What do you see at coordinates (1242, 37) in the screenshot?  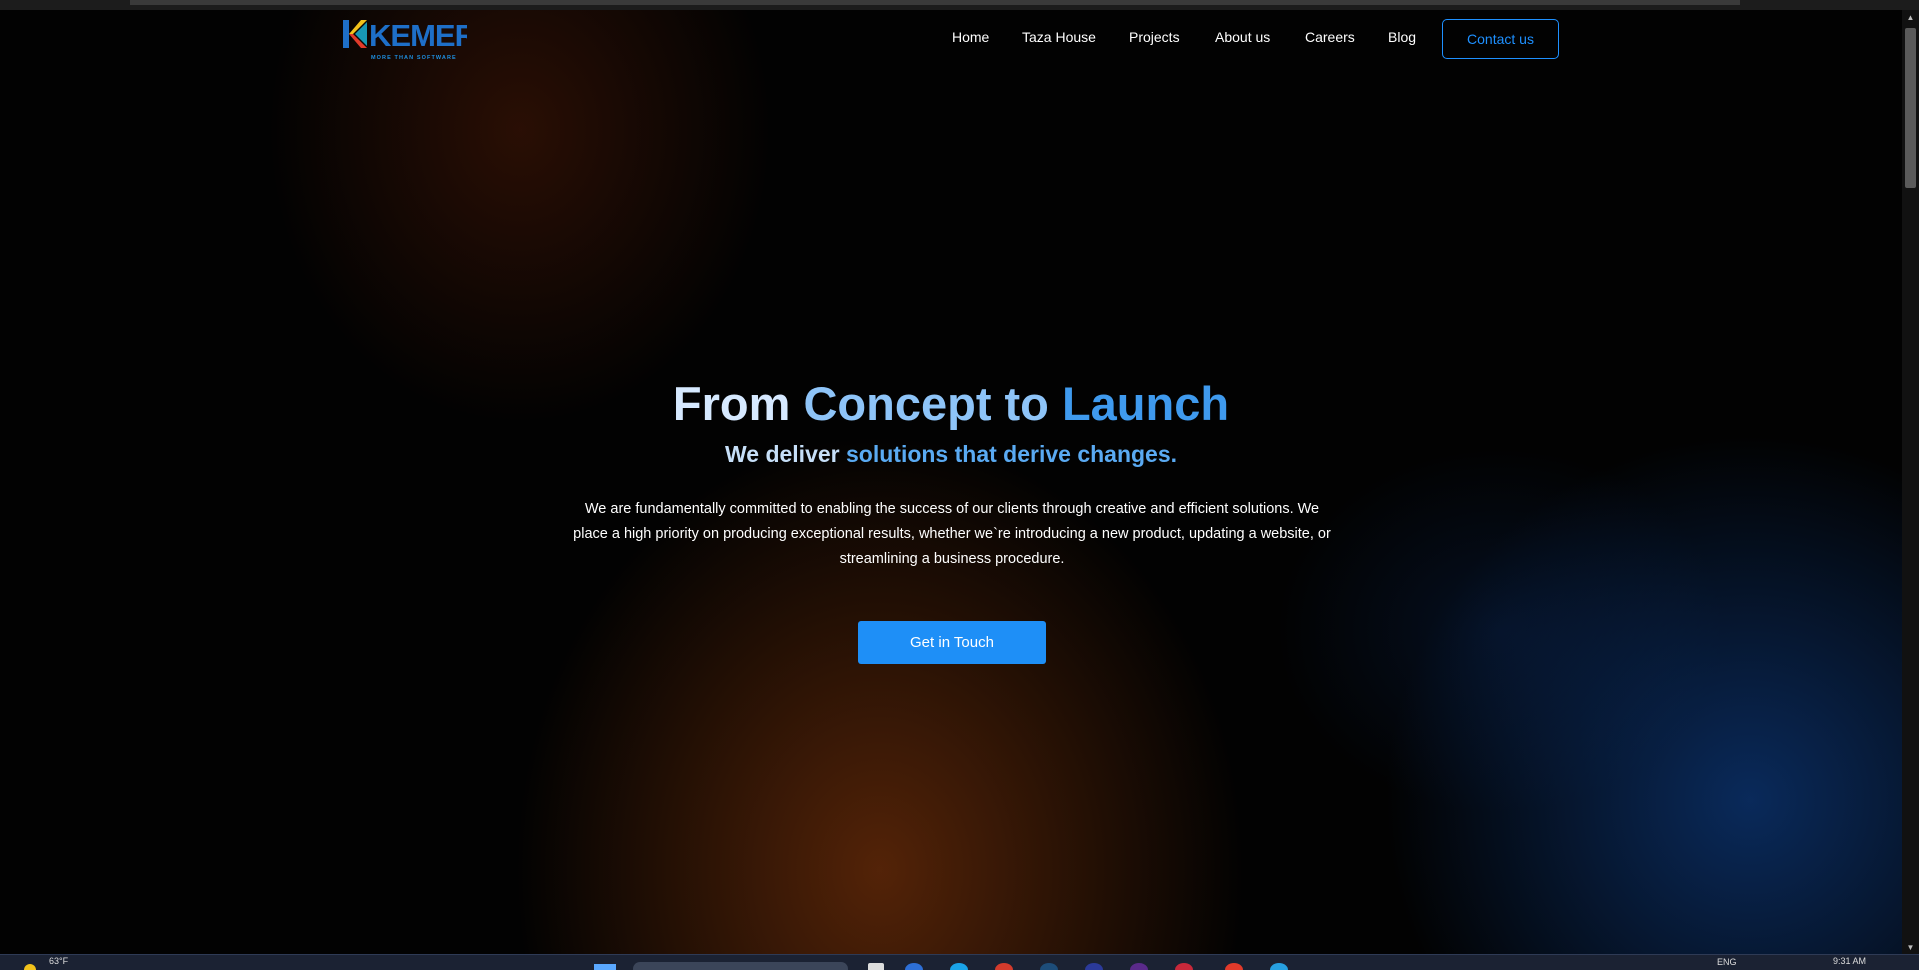 I see `nav-about-us: About us` at bounding box center [1242, 37].